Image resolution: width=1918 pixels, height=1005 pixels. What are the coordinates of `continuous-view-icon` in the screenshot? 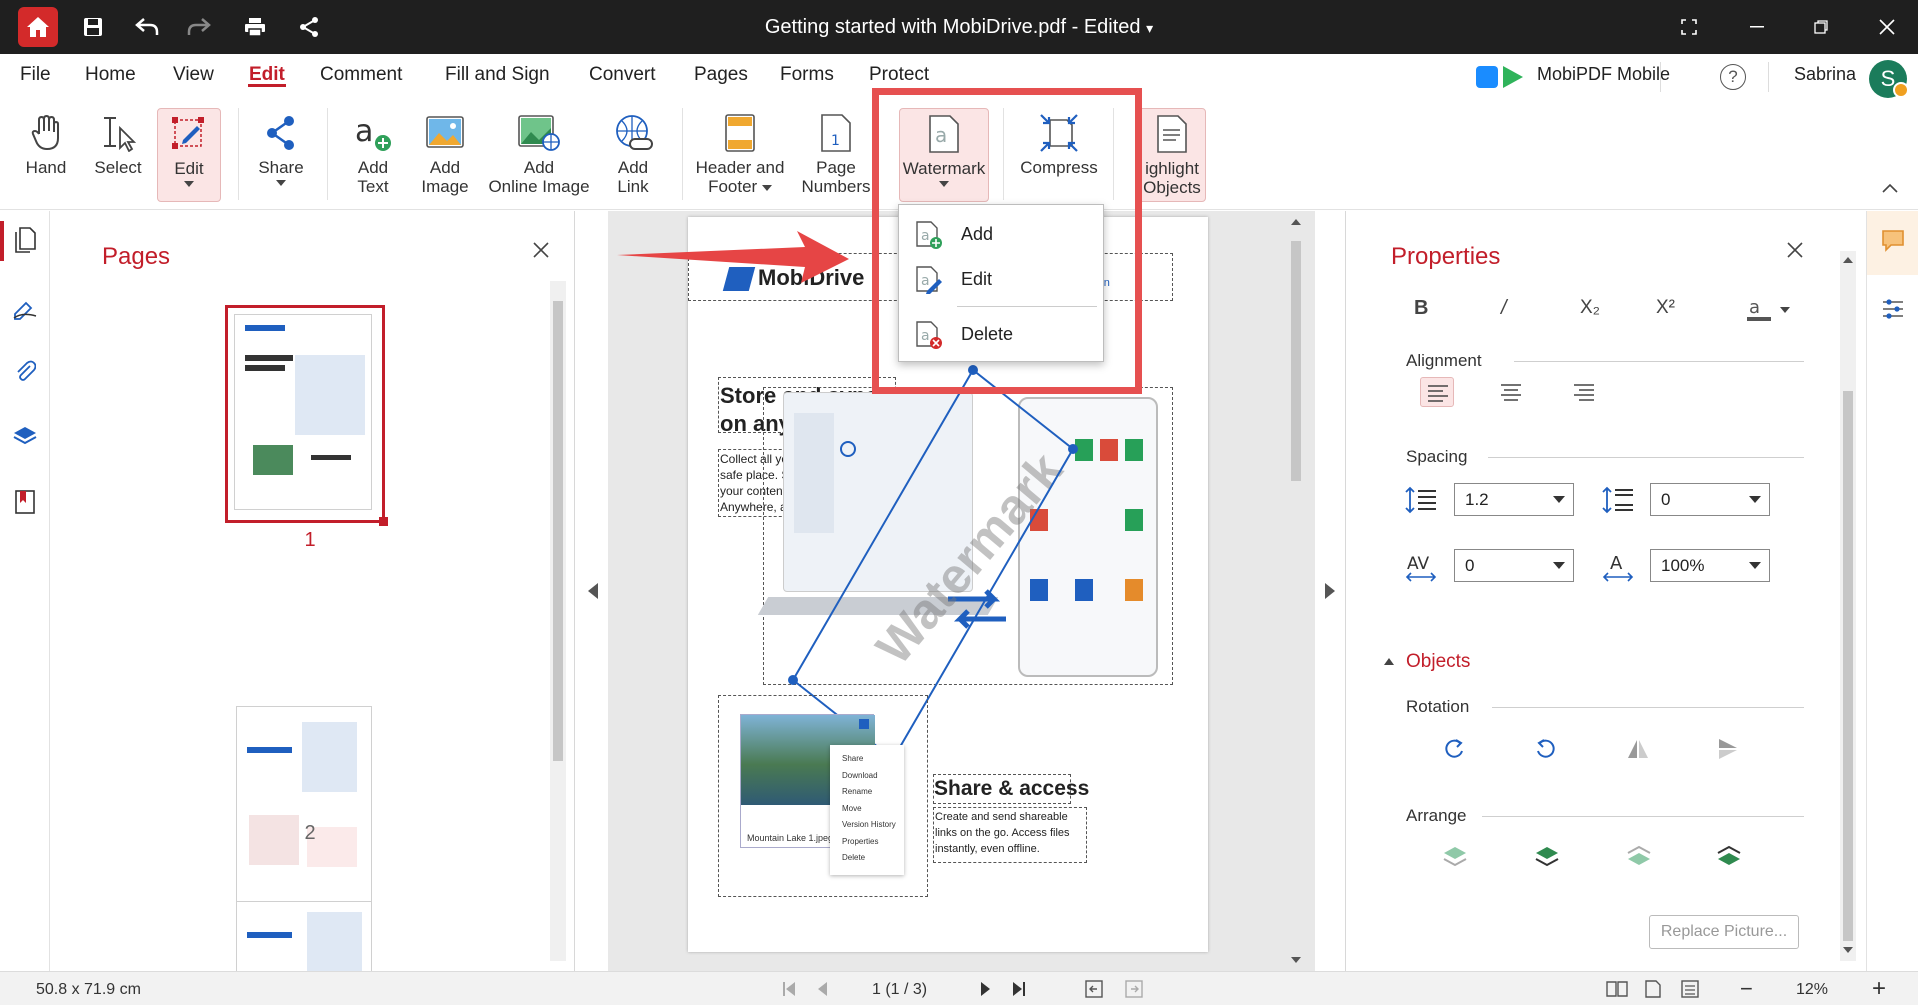 It's located at (1690, 991).